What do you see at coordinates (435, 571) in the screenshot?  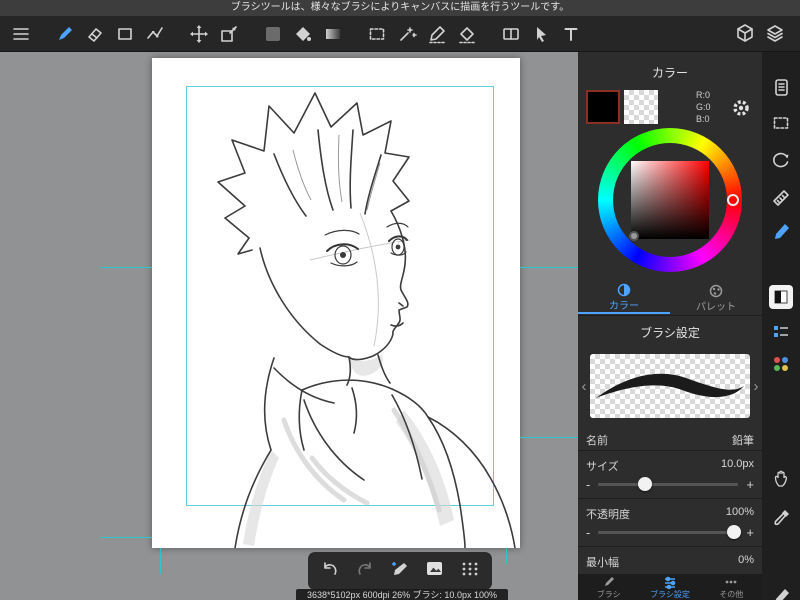 I see `material-icon` at bounding box center [435, 571].